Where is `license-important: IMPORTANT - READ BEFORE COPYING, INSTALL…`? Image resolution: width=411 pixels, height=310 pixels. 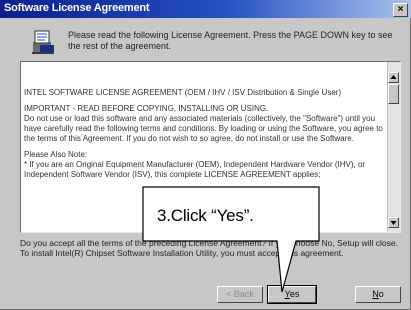
license-important: IMPORTANT - READ BEFORE COPYING, INSTALL… is located at coordinates (146, 108).